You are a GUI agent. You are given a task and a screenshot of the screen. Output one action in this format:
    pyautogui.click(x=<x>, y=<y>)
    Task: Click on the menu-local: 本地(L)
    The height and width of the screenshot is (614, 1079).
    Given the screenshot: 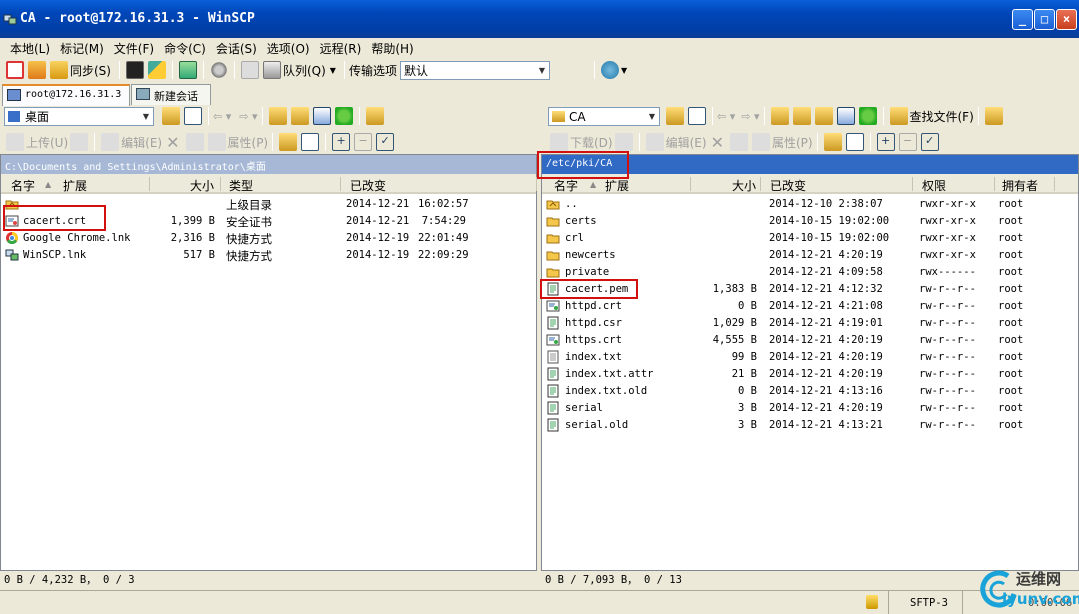 What is the action you would take?
    pyautogui.click(x=27, y=48)
    